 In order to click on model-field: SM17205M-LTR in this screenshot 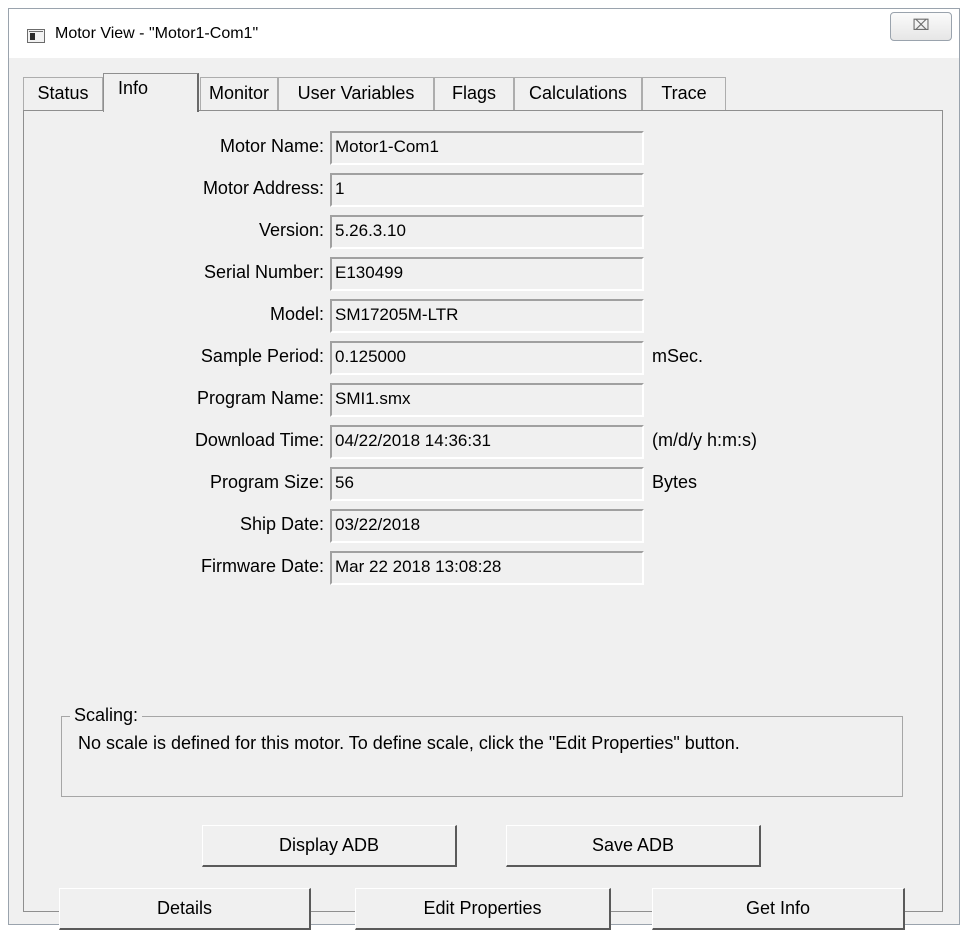, I will do `click(487, 316)`.